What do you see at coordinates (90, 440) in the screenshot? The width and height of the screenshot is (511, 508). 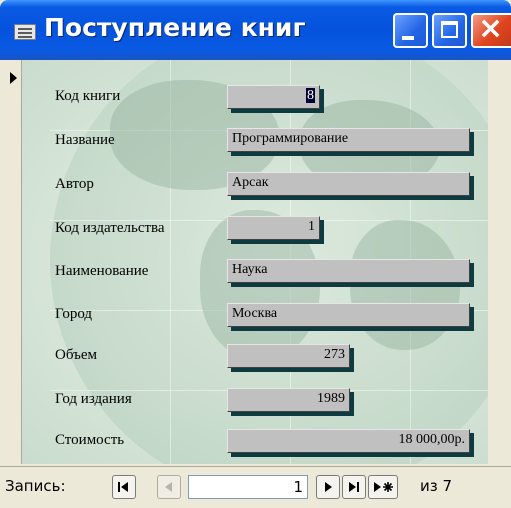 I see `label-cost: Стоимость` at bounding box center [90, 440].